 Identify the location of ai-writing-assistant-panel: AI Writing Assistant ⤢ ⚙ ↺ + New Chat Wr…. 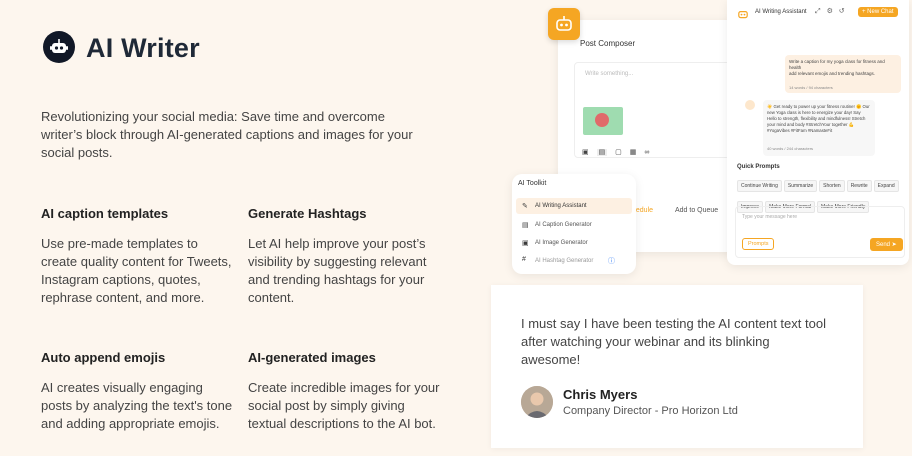
(818, 132).